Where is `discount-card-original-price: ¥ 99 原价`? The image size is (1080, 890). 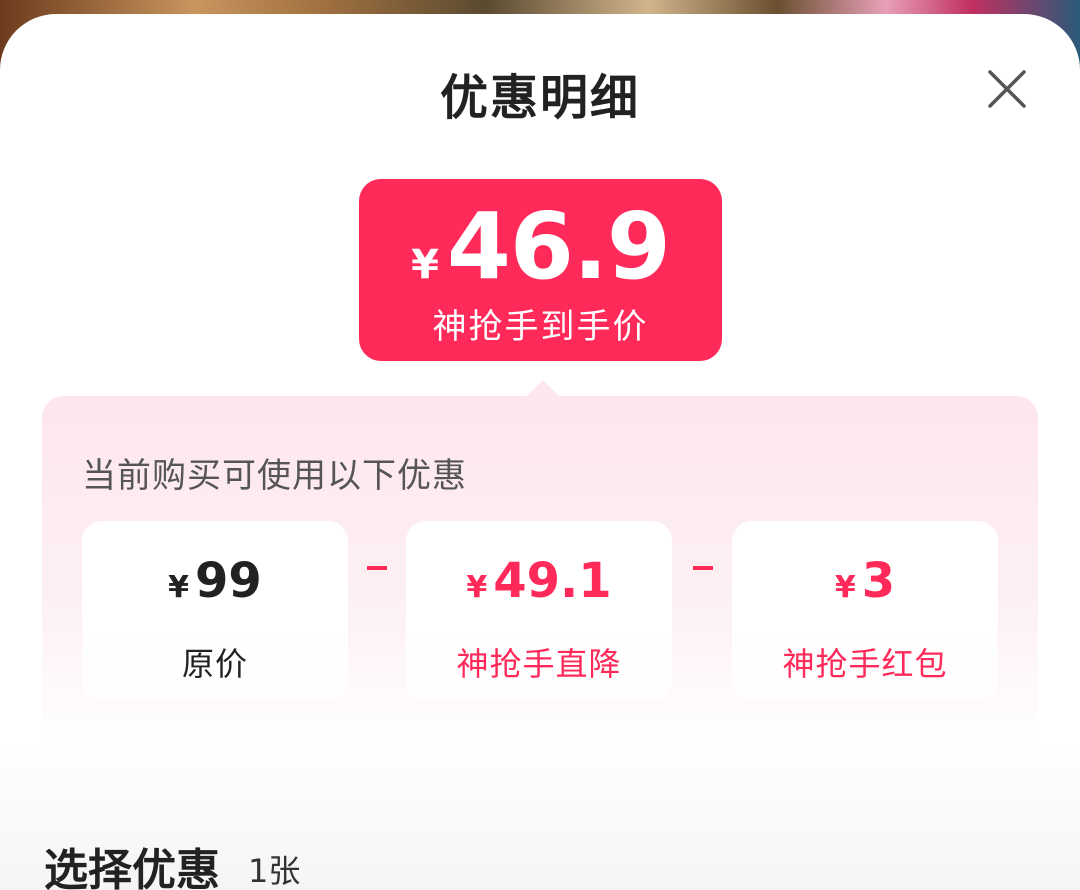 discount-card-original-price: ¥ 99 原价 is located at coordinates (215, 611).